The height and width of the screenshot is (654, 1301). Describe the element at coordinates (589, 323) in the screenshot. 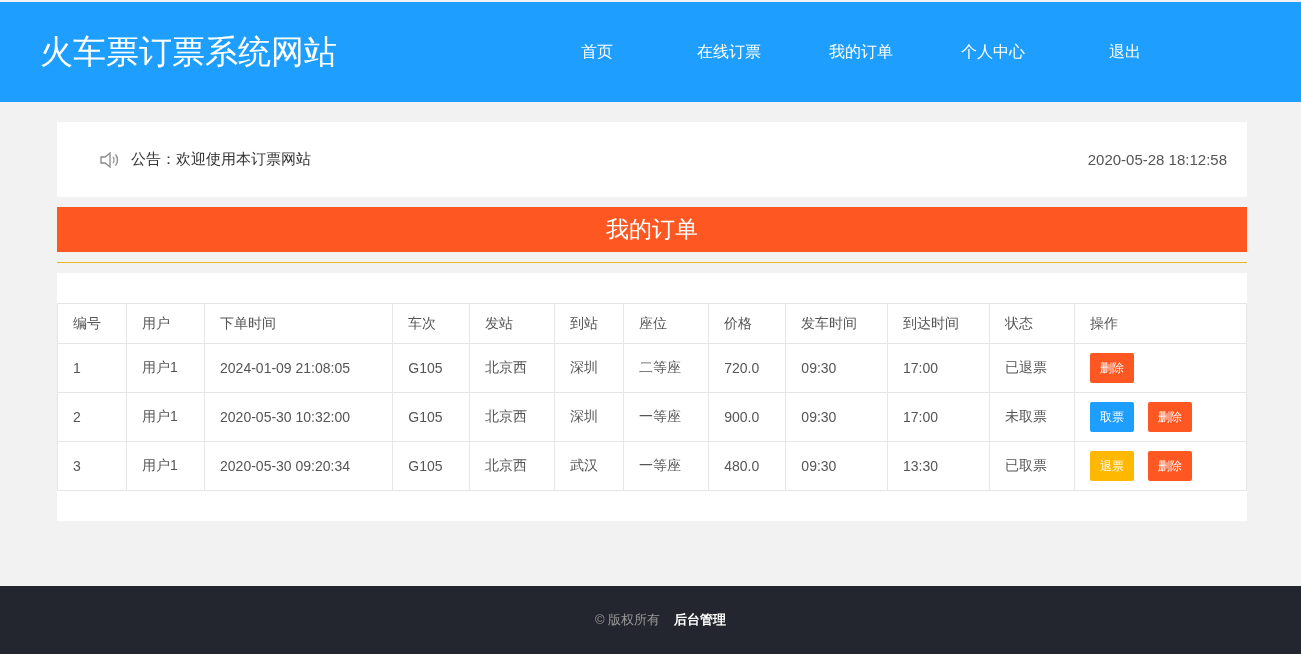

I see `column-header: 到站` at that location.